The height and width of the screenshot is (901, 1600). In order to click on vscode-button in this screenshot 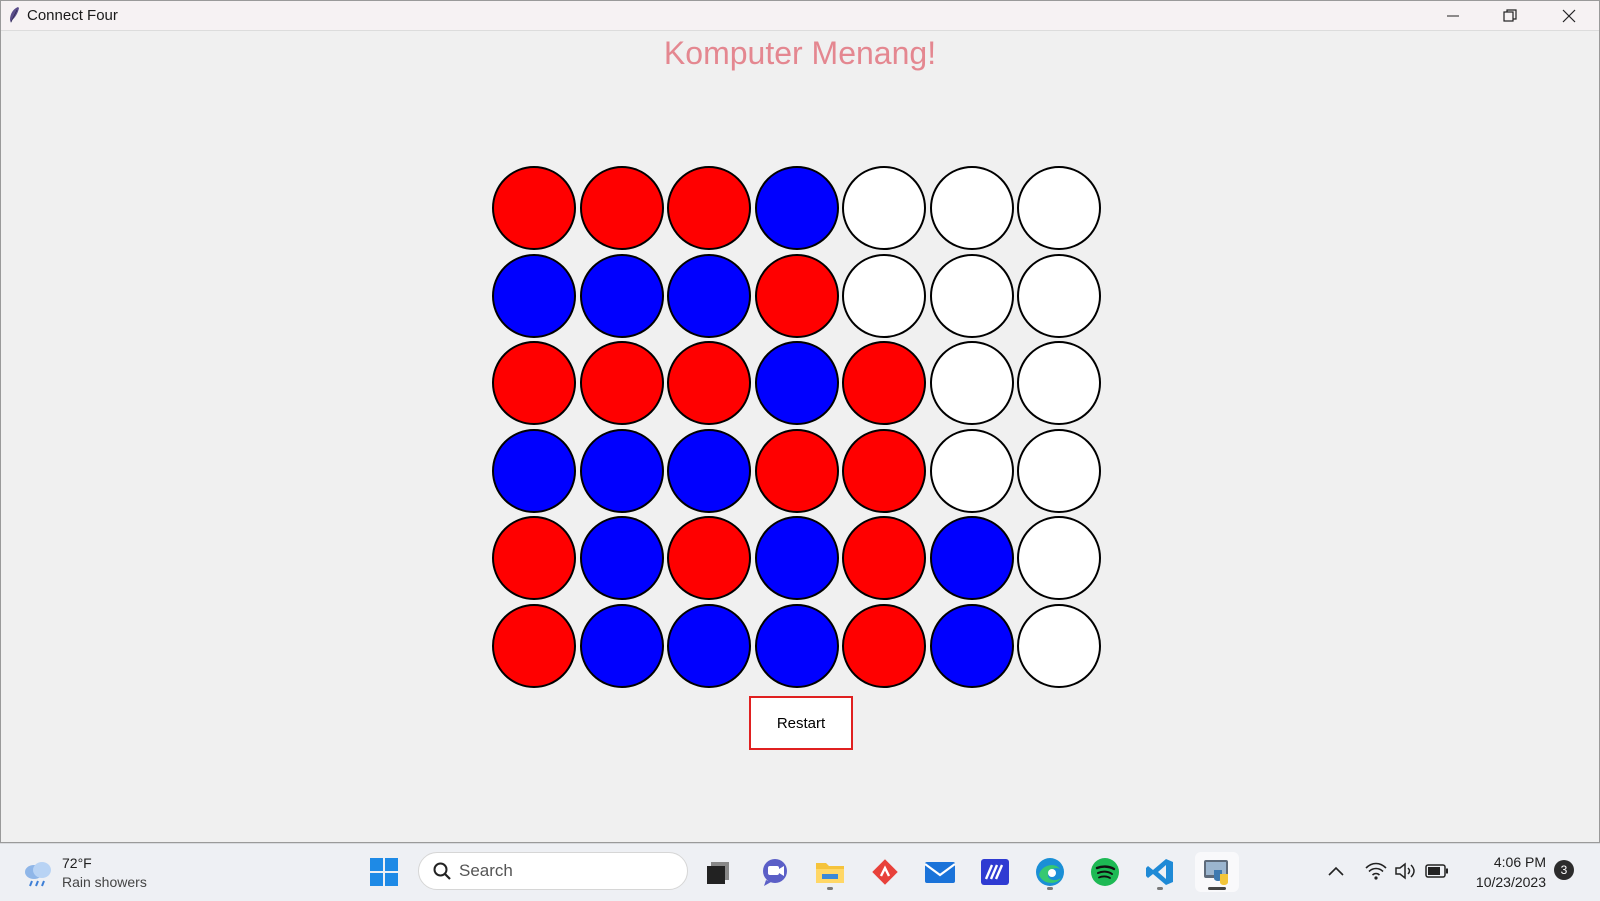, I will do `click(1160, 872)`.